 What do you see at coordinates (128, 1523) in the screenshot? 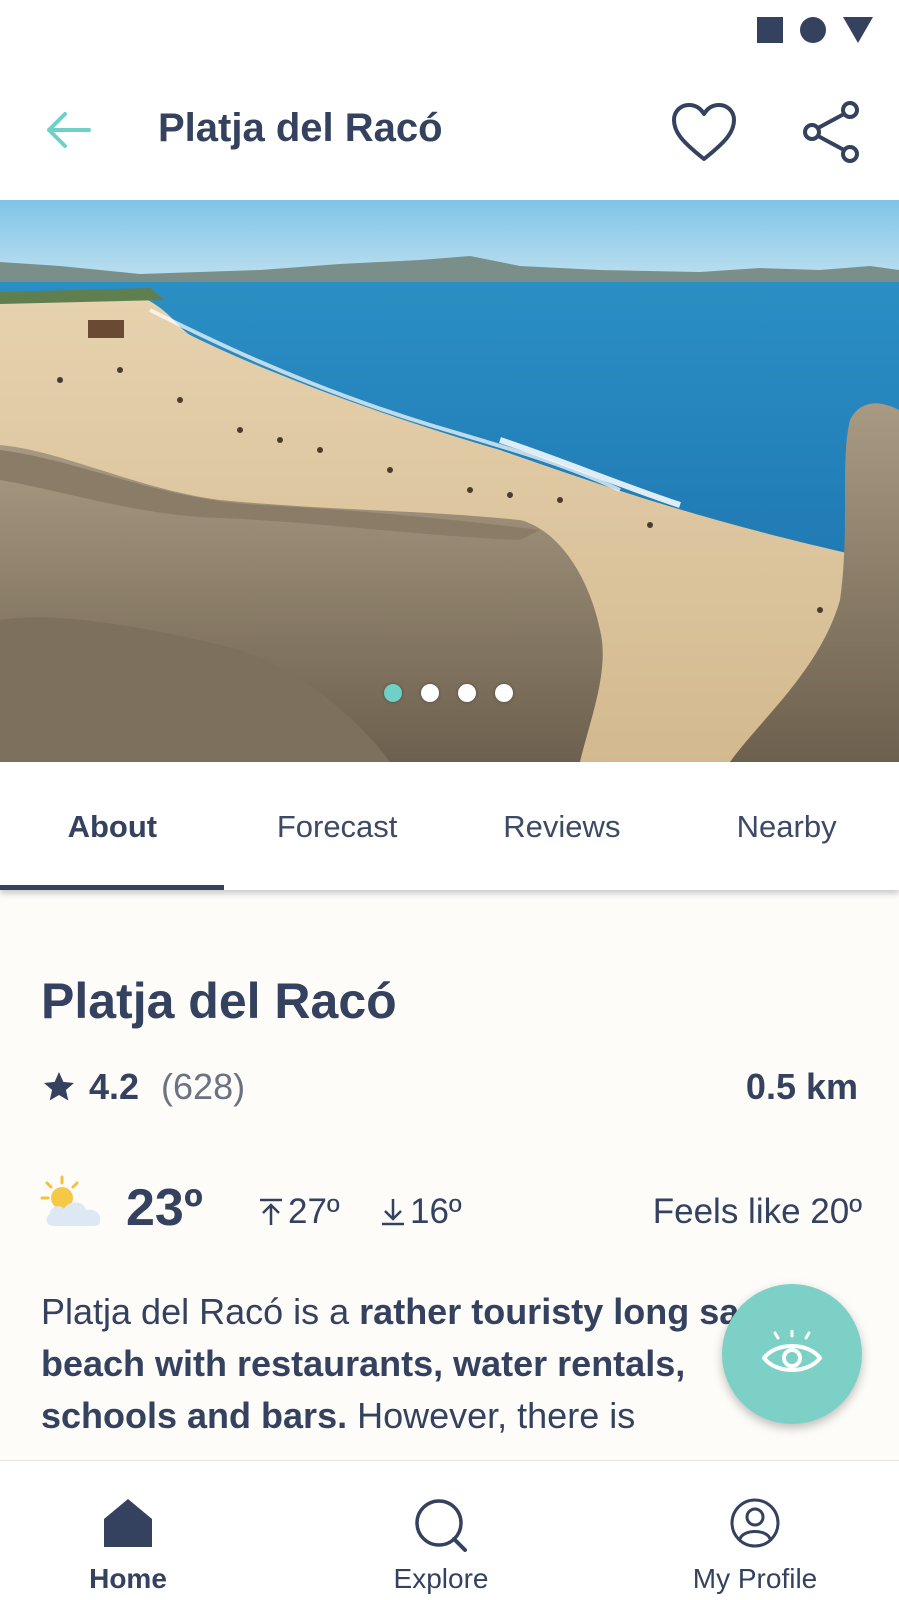
I see `home-icon` at bounding box center [128, 1523].